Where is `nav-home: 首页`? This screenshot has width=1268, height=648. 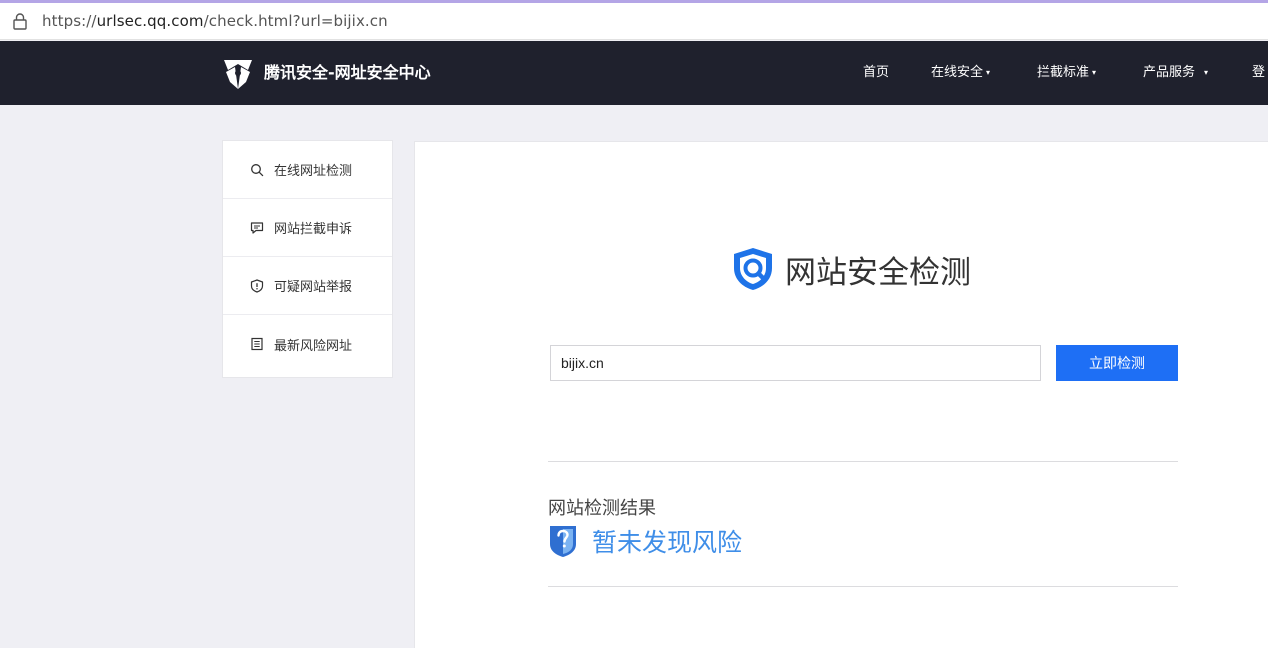
nav-home: 首页 is located at coordinates (876, 73).